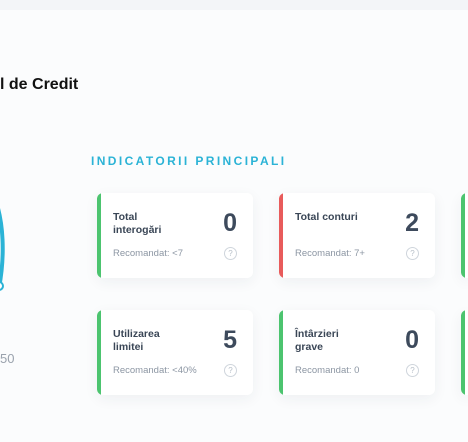 The image size is (468, 442). Describe the element at coordinates (330, 253) in the screenshot. I see `card-recommended: Recomandat: 7+` at that location.